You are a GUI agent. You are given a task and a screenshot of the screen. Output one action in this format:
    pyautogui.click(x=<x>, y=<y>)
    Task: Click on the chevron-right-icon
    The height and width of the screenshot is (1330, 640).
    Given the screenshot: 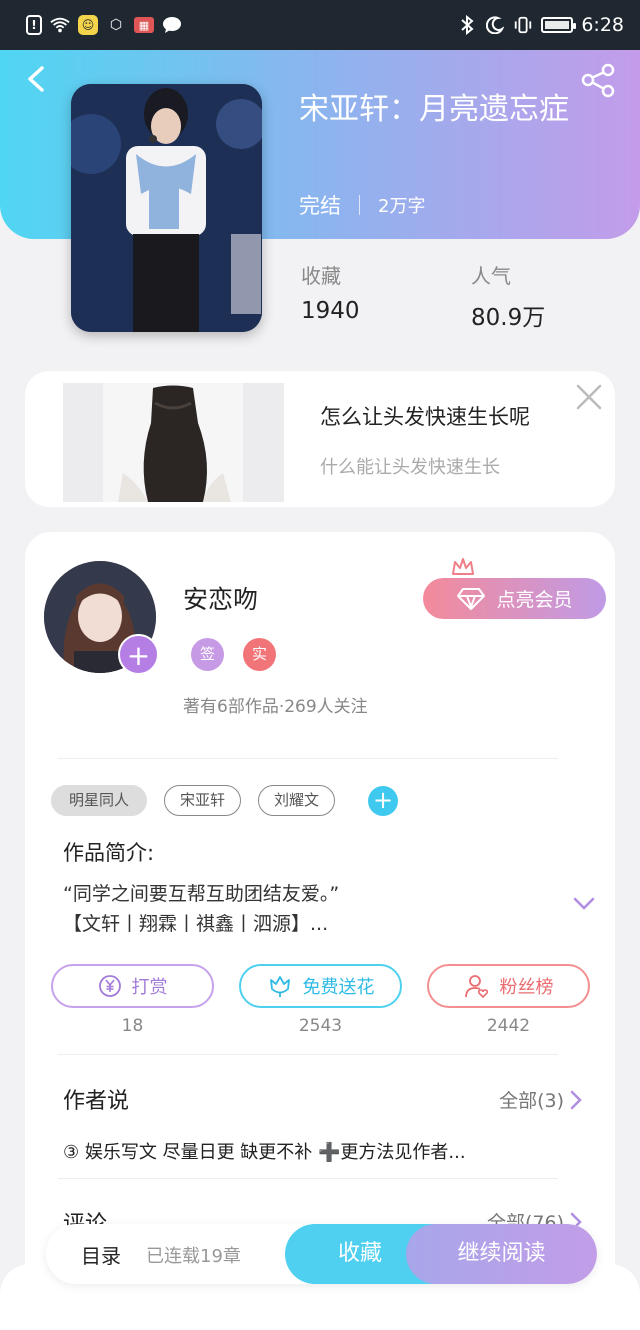 What is the action you would take?
    pyautogui.click(x=576, y=1099)
    